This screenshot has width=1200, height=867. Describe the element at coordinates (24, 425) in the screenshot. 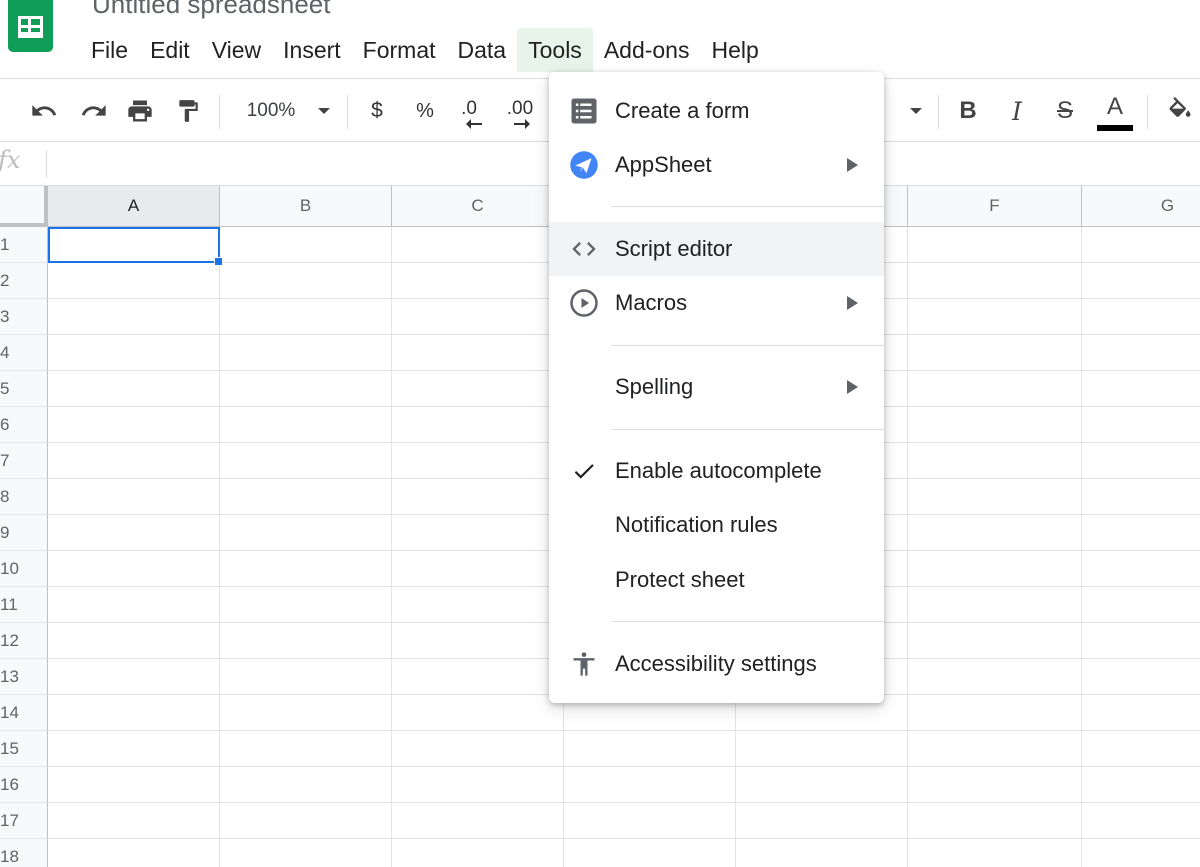

I see `row-header-6: 6` at that location.